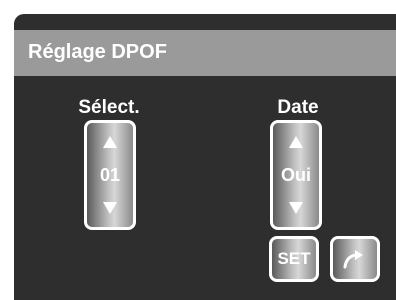 Image resolution: width=396 pixels, height=300 pixels. I want to click on curved-arrow-right-icon, so click(353, 259).